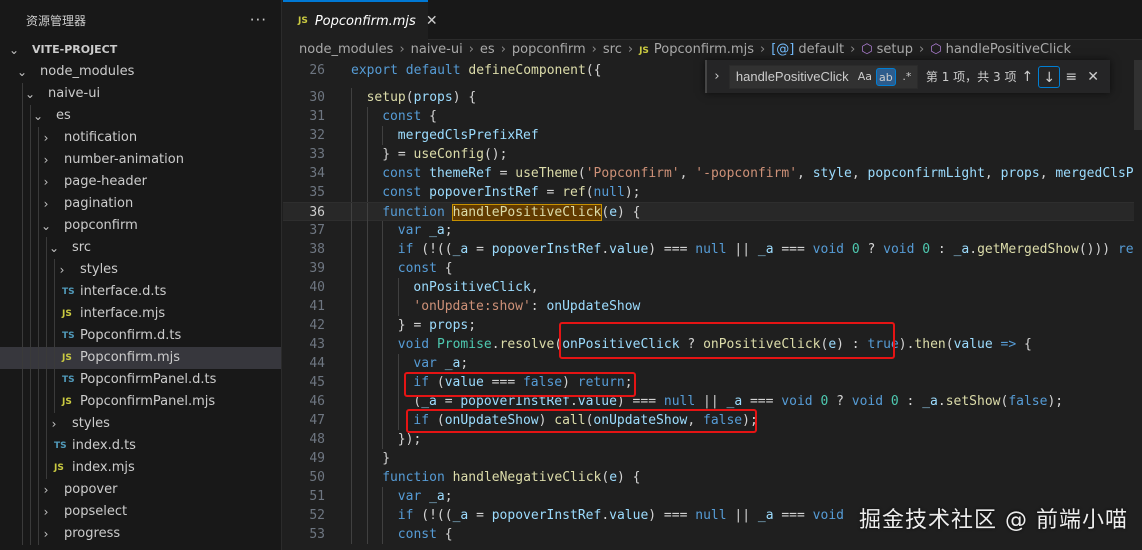  I want to click on close-find-icon: ✕, so click(1093, 77).